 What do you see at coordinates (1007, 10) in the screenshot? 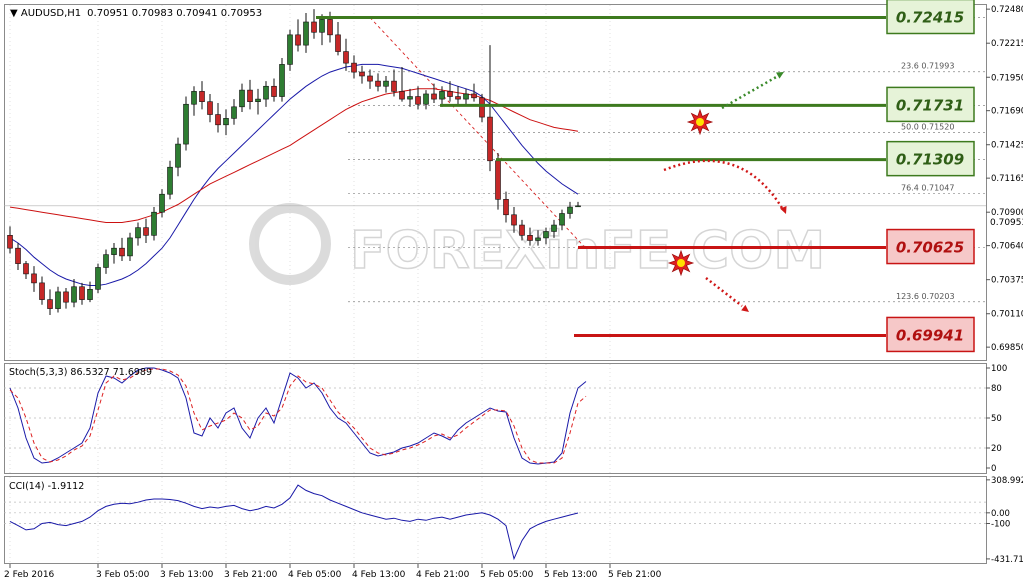
I see `price-tick-label: 0.72480` at bounding box center [1007, 10].